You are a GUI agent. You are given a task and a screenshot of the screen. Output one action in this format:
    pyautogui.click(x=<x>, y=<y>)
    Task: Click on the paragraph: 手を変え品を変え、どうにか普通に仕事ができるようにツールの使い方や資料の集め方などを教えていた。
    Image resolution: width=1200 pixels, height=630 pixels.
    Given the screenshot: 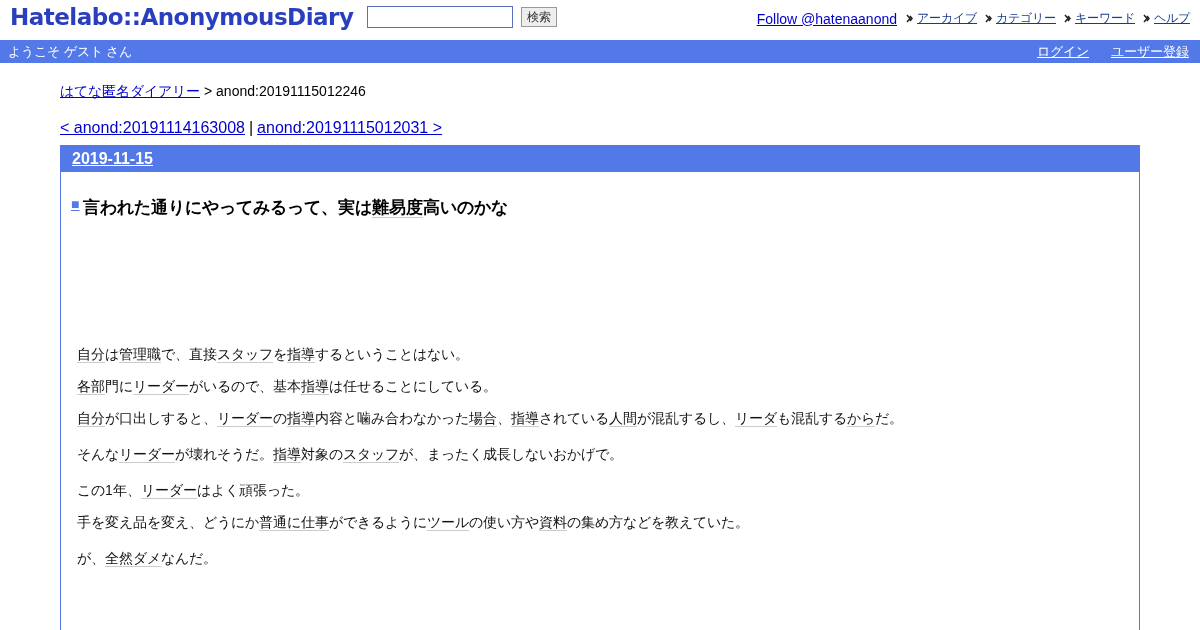 What is the action you would take?
    pyautogui.click(x=413, y=522)
    